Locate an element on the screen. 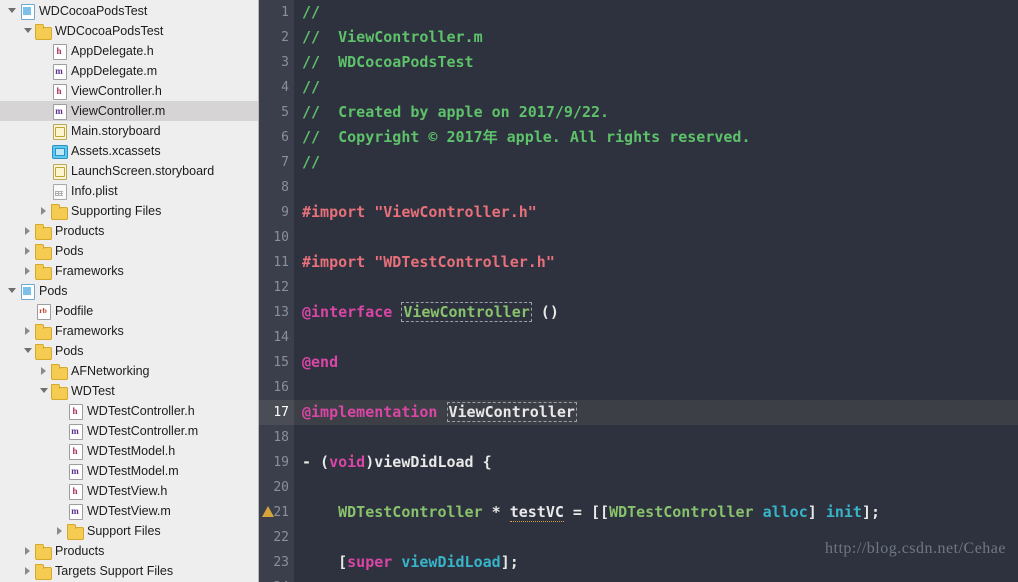 This screenshot has width=1018, height=582. code-line: 12 is located at coordinates (638, 287).